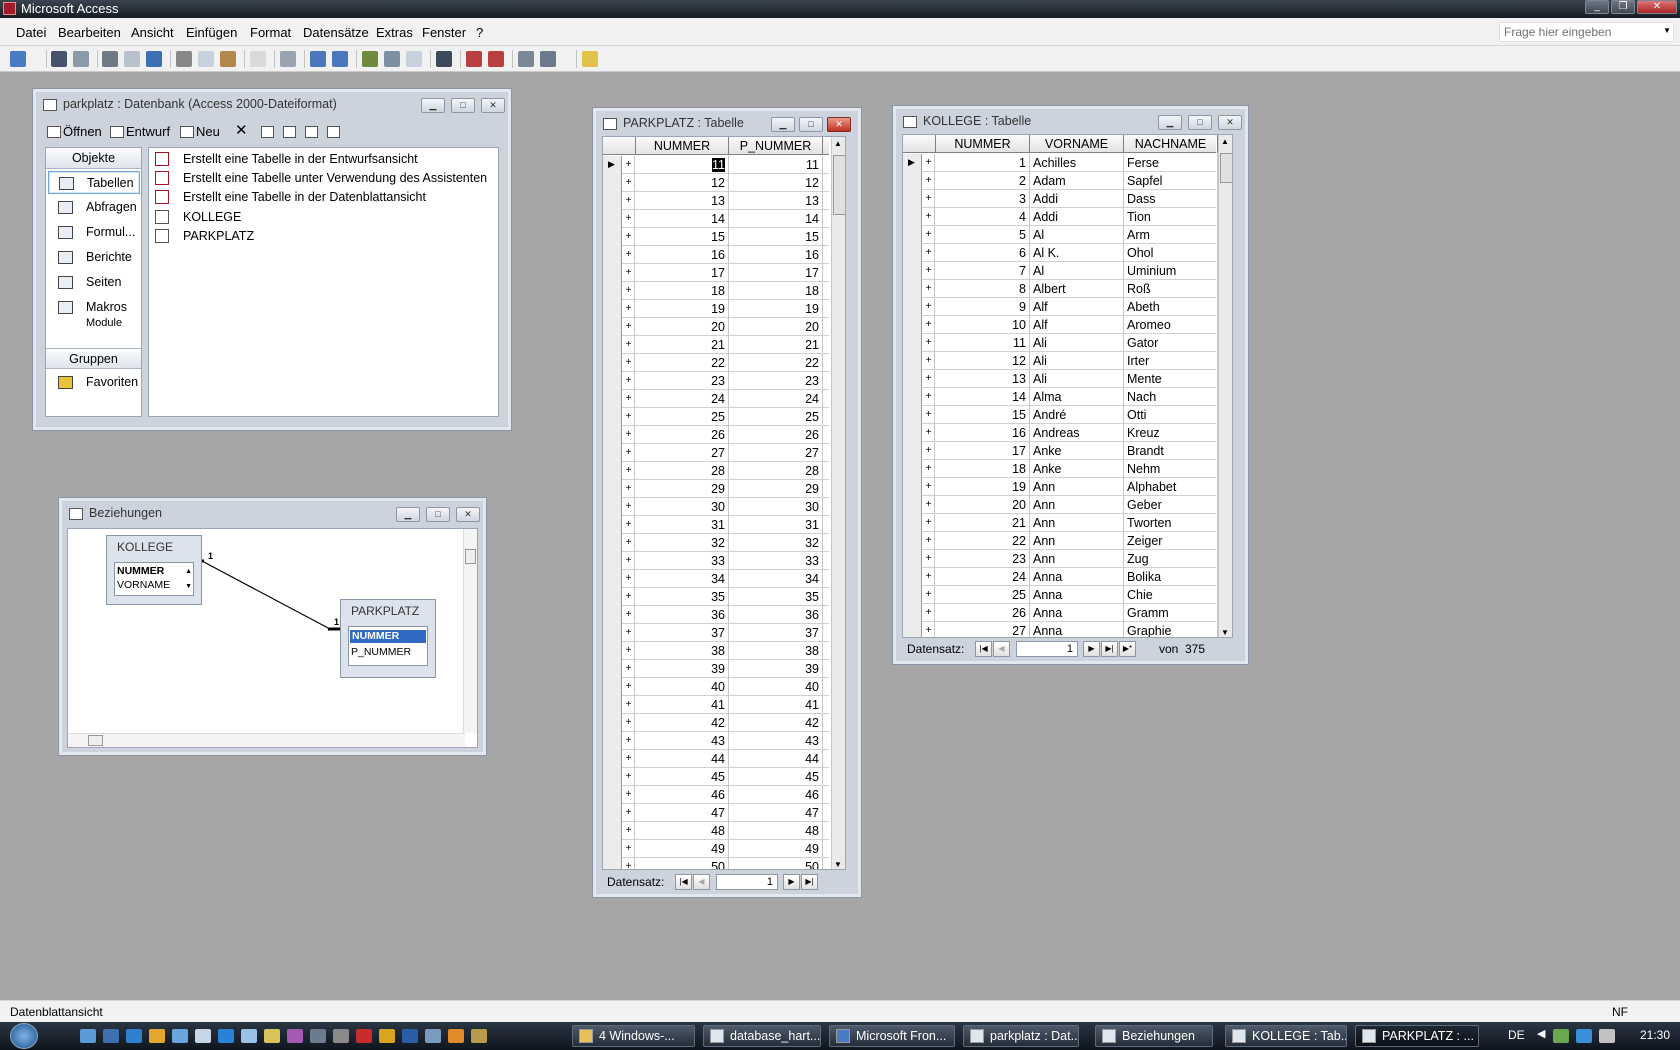  What do you see at coordinates (438, 514) in the screenshot?
I see `maximize-button: □` at bounding box center [438, 514].